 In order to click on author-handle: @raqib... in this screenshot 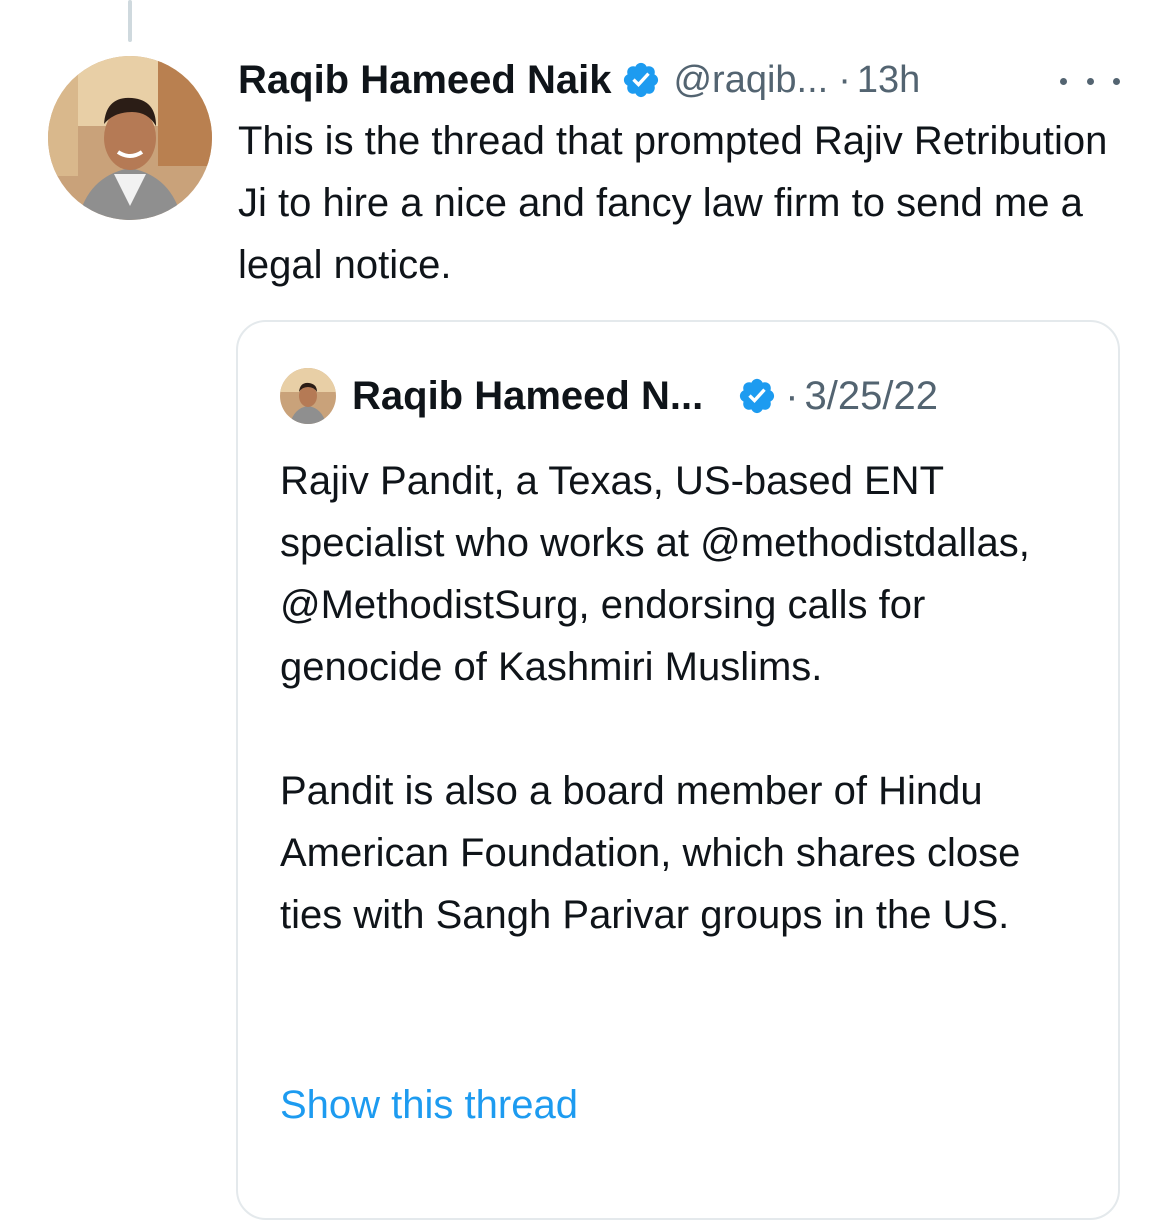, I will do `click(750, 80)`.